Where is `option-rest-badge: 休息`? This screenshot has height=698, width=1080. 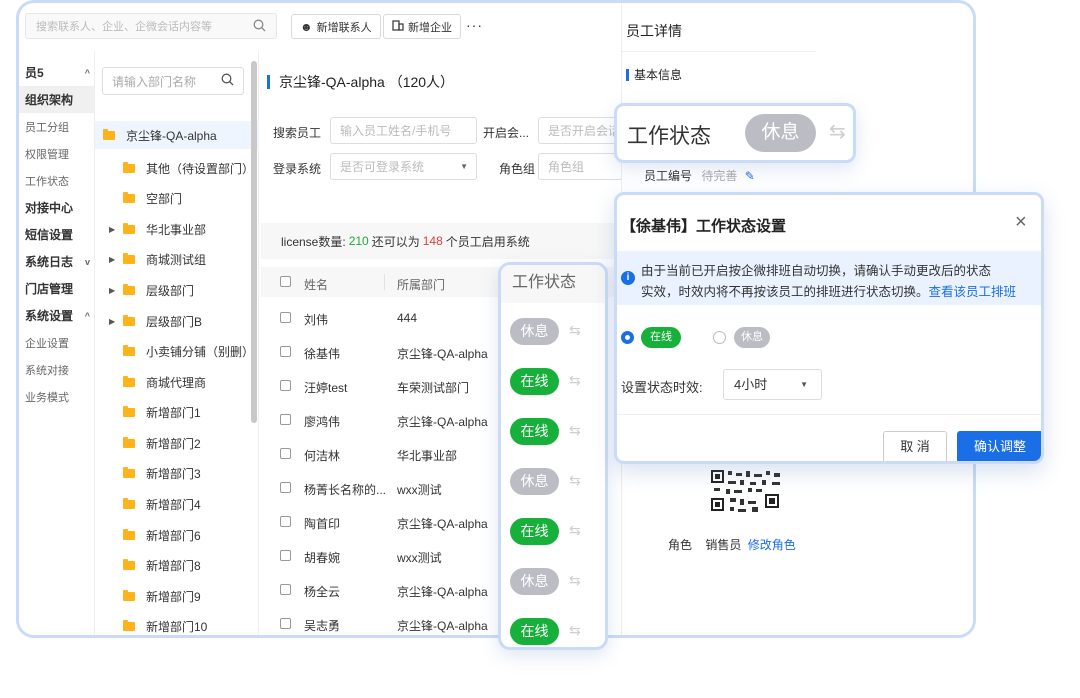
option-rest-badge: 休息 is located at coordinates (752, 337).